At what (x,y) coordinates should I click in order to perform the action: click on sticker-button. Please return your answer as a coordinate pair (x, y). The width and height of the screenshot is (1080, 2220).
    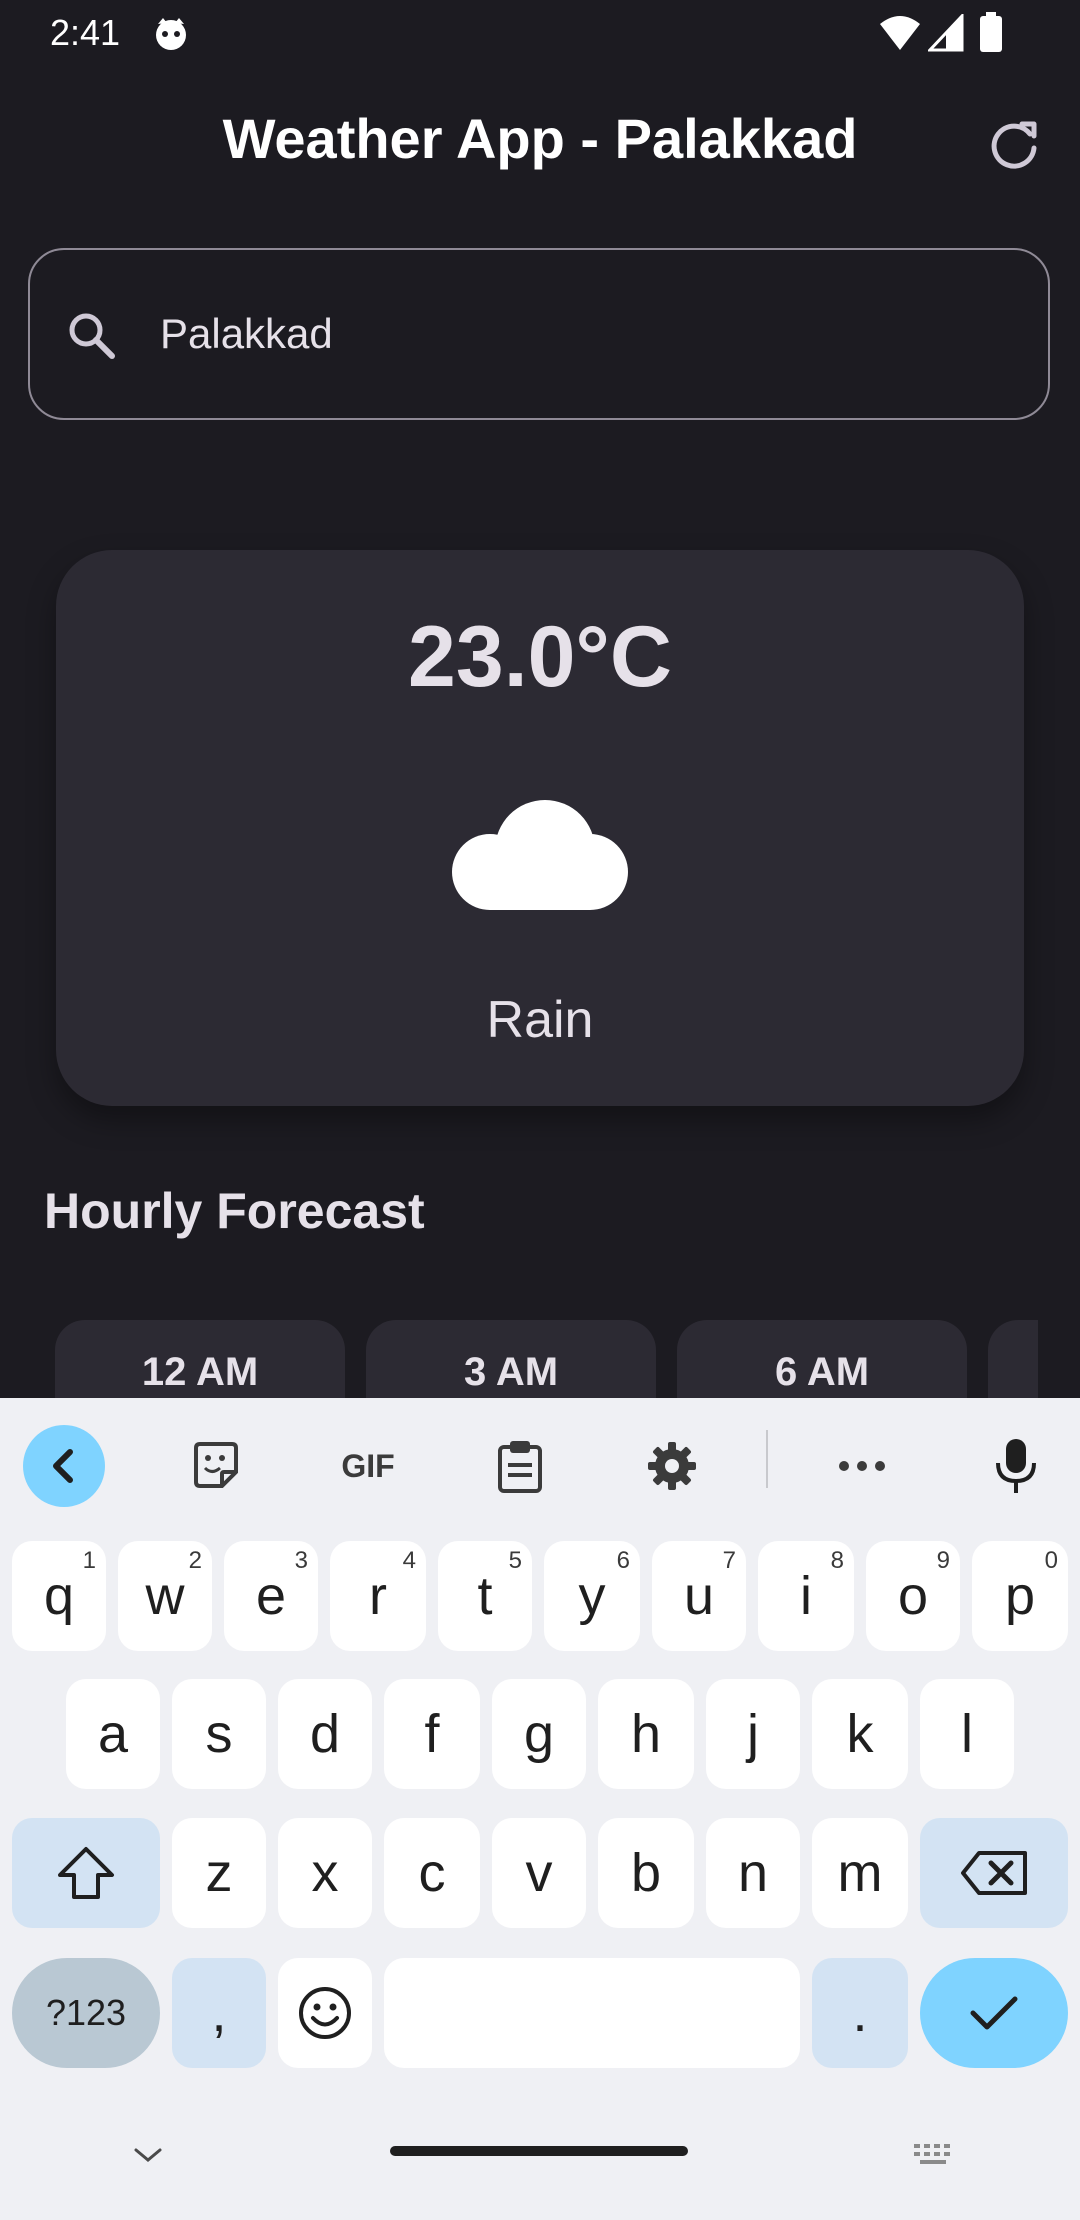
    Looking at the image, I should click on (216, 1466).